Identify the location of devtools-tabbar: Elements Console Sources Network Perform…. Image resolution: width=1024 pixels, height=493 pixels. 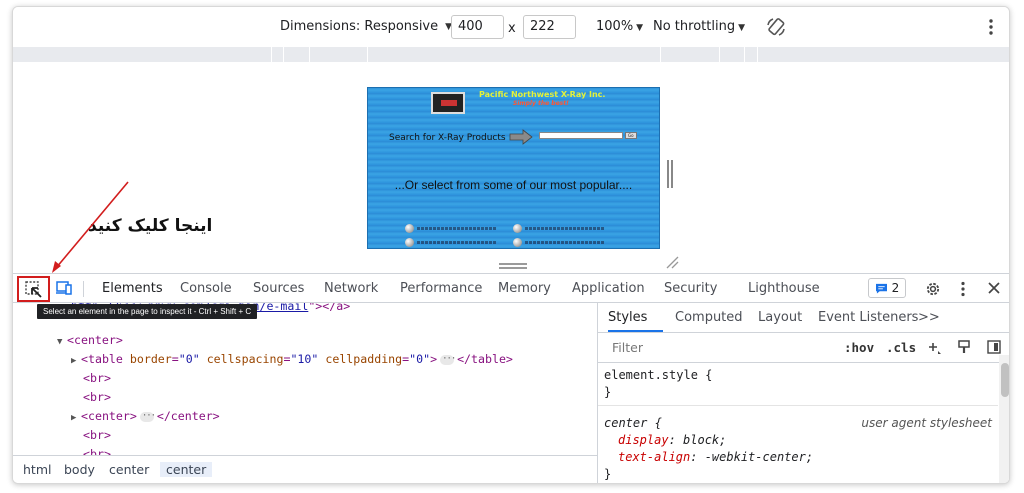
(511, 288).